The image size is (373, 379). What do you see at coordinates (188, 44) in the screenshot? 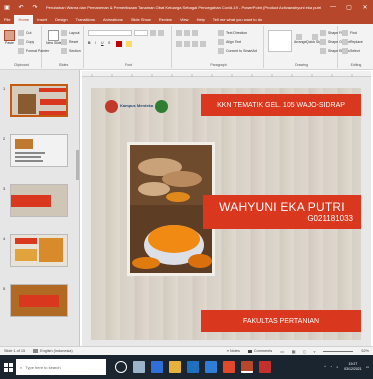
I see `align-center-icon` at bounding box center [188, 44].